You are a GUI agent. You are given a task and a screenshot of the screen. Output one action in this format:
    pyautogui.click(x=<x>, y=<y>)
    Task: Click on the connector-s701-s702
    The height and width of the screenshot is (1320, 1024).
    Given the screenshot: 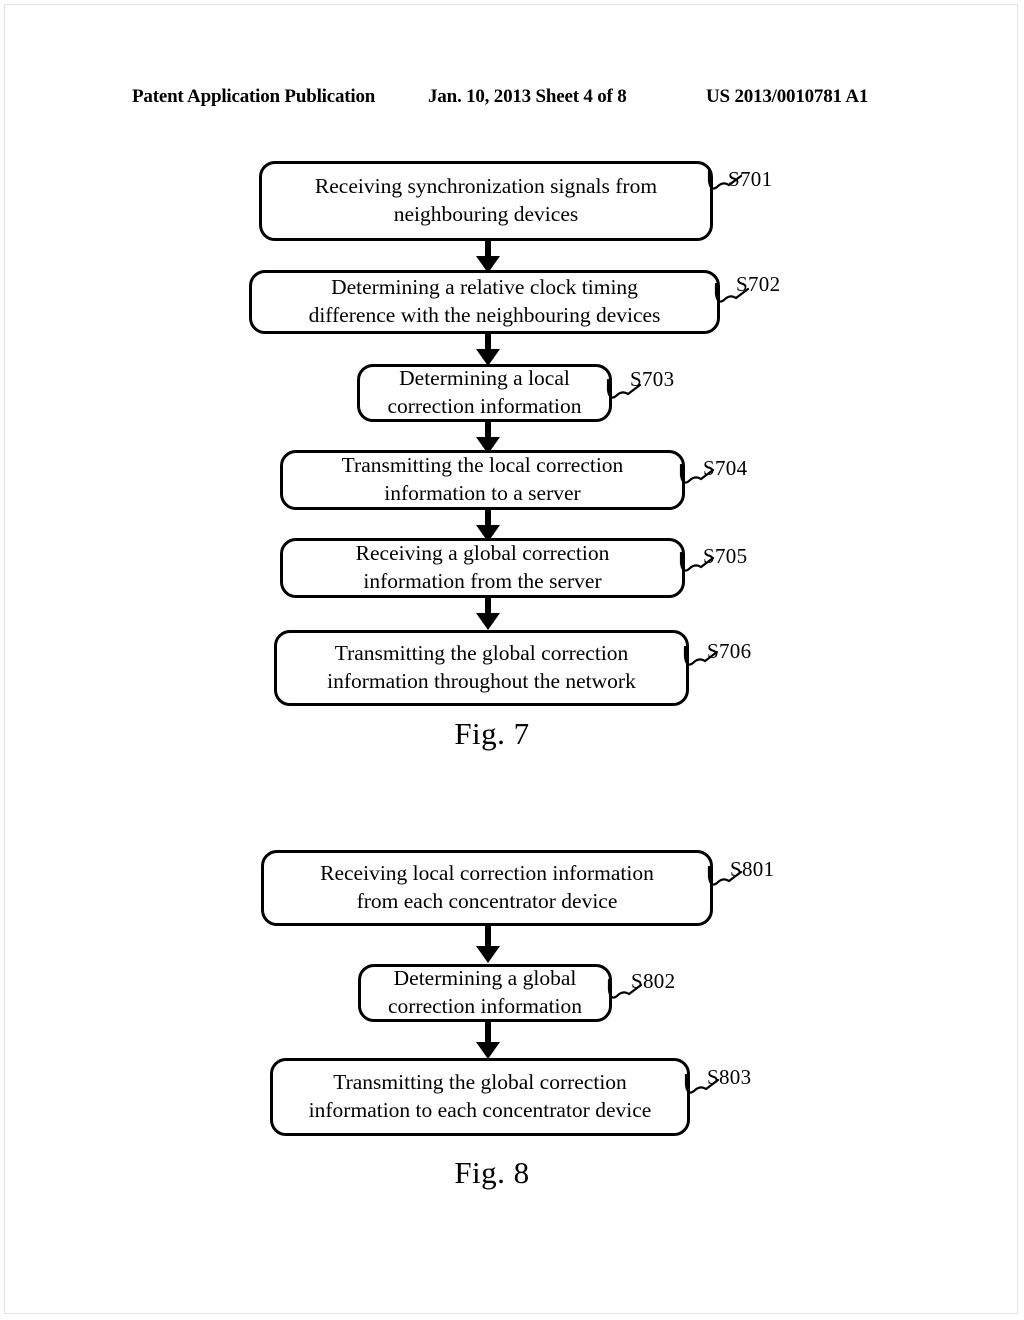 What is the action you would take?
    pyautogui.click(x=488, y=257)
    